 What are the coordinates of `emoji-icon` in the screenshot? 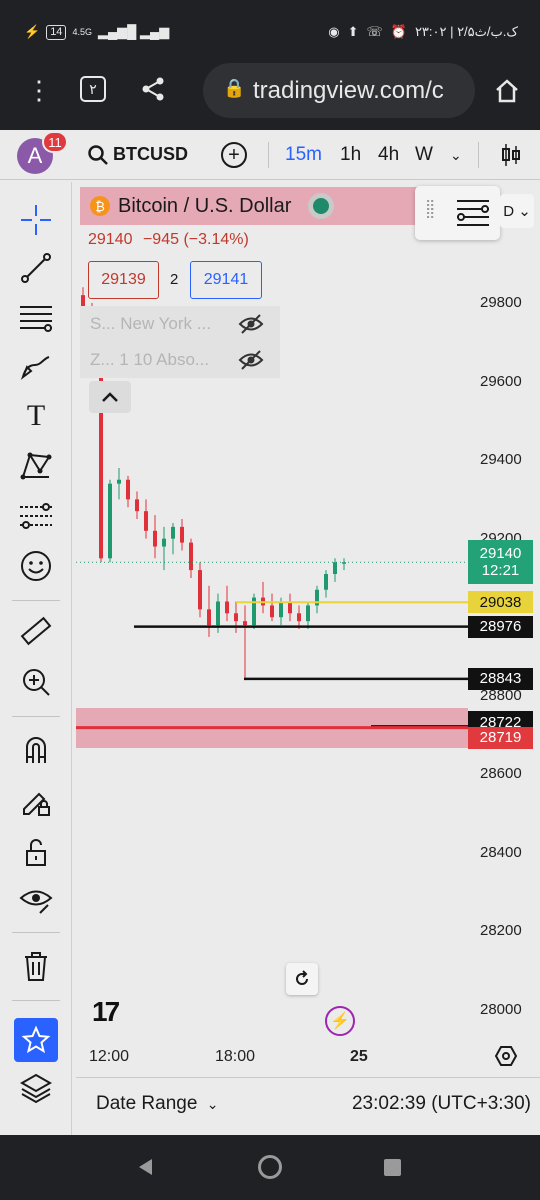 It's located at (36, 566).